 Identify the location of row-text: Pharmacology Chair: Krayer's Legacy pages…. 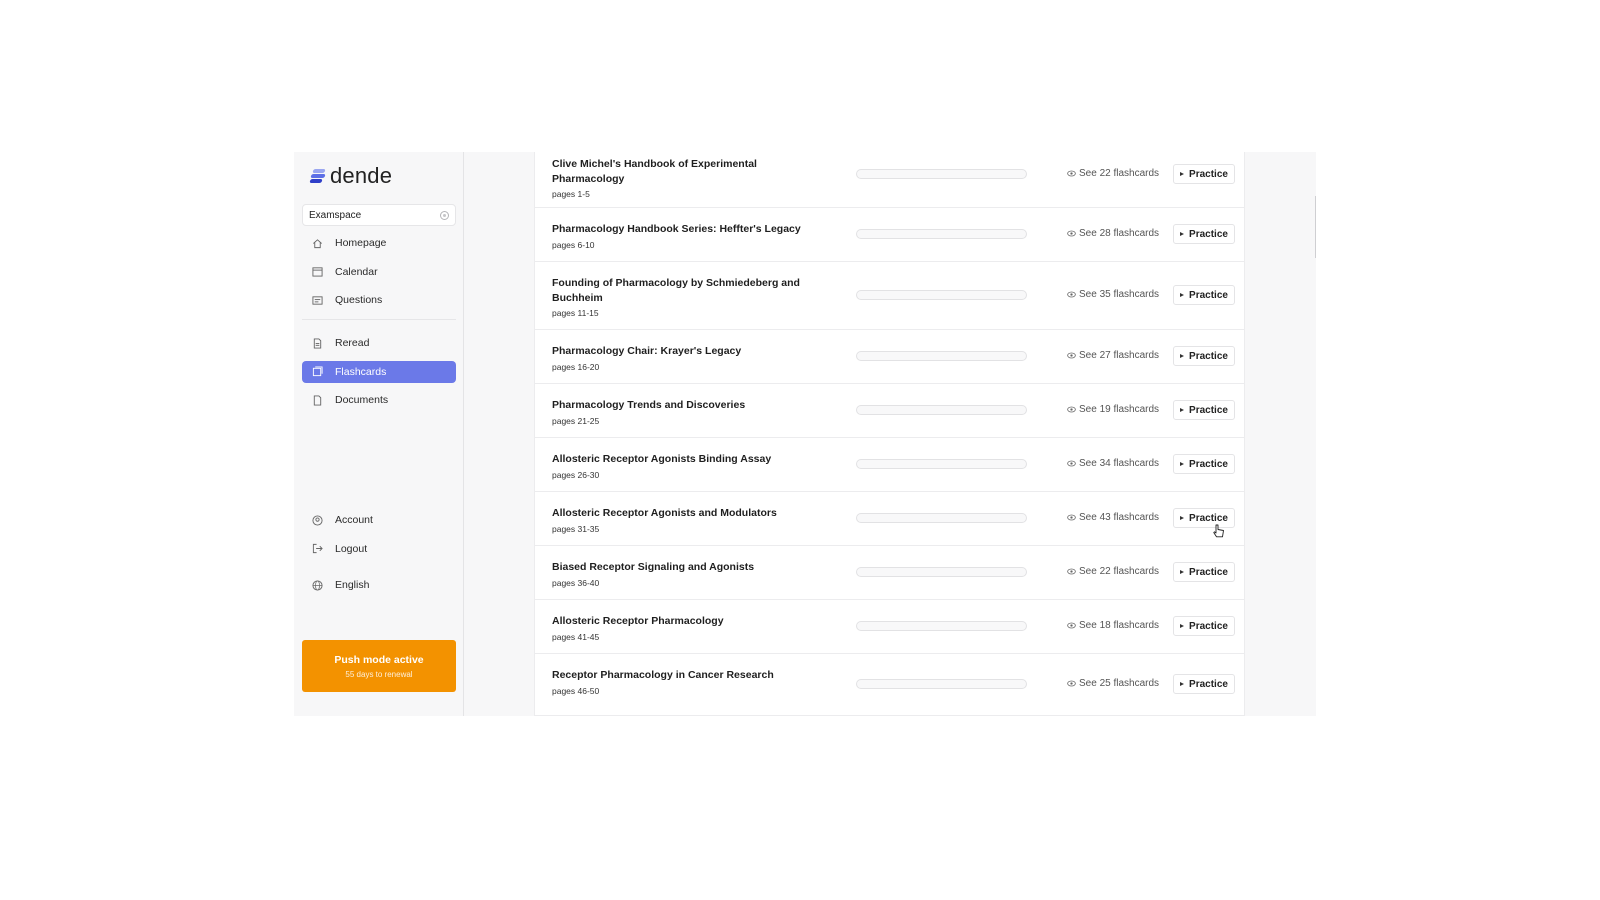
(682, 358).